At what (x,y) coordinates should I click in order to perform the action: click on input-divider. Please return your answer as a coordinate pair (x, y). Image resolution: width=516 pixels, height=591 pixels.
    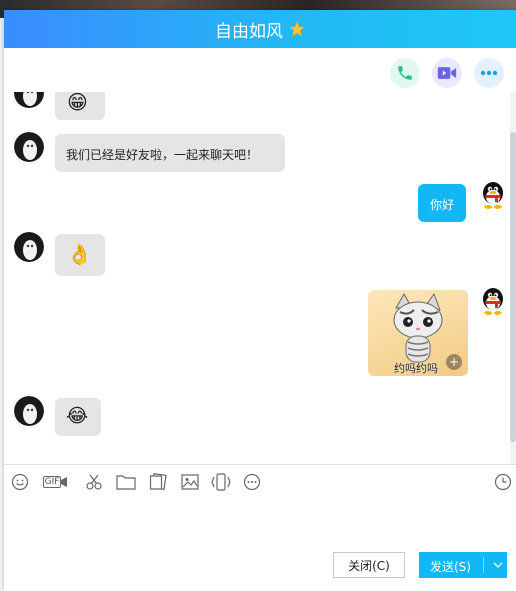
    Looking at the image, I should click on (260, 464).